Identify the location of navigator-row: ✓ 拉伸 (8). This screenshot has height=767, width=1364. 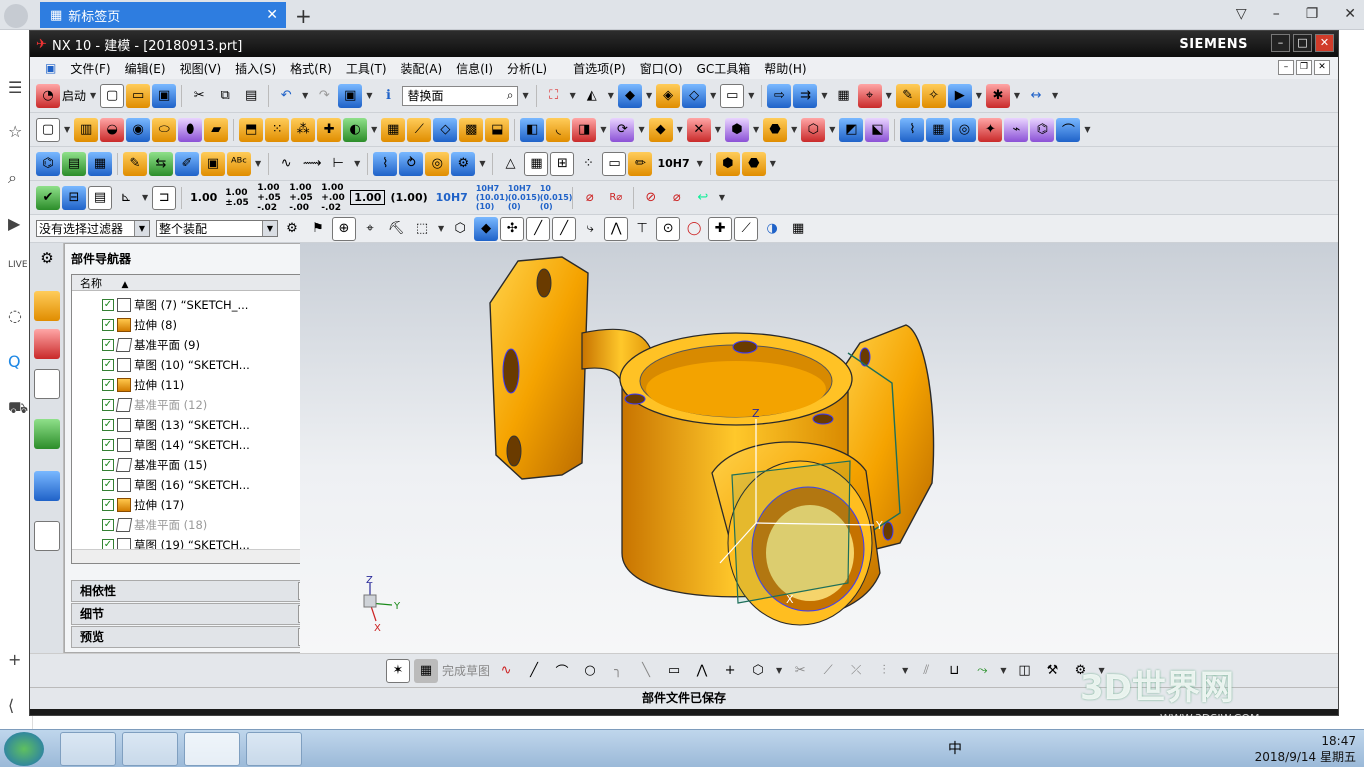
(202, 325).